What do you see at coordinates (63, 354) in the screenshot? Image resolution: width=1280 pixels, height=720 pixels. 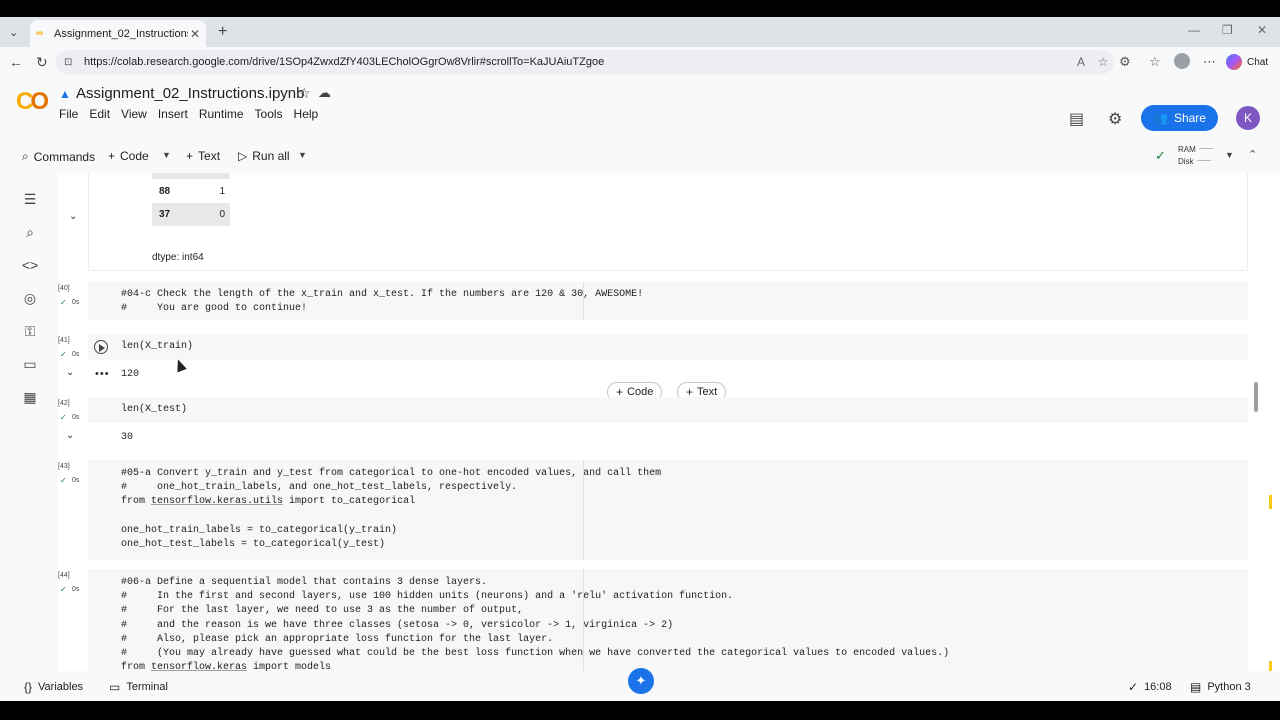 I see `cell-41-done-icon: ✓` at bounding box center [63, 354].